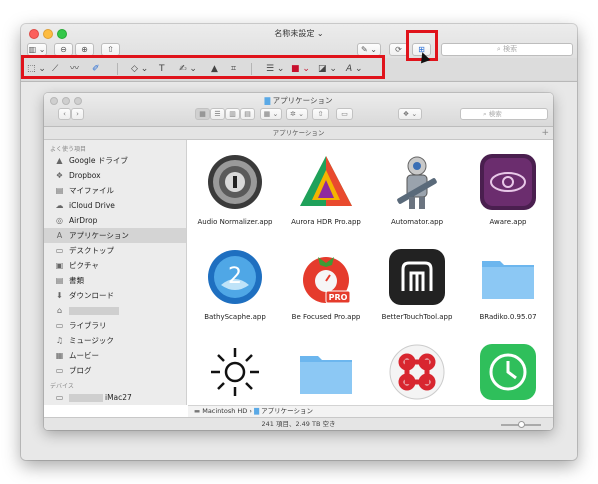  What do you see at coordinates (235, 317) in the screenshot?
I see `app-name: BathyScaphe.app` at bounding box center [235, 317].